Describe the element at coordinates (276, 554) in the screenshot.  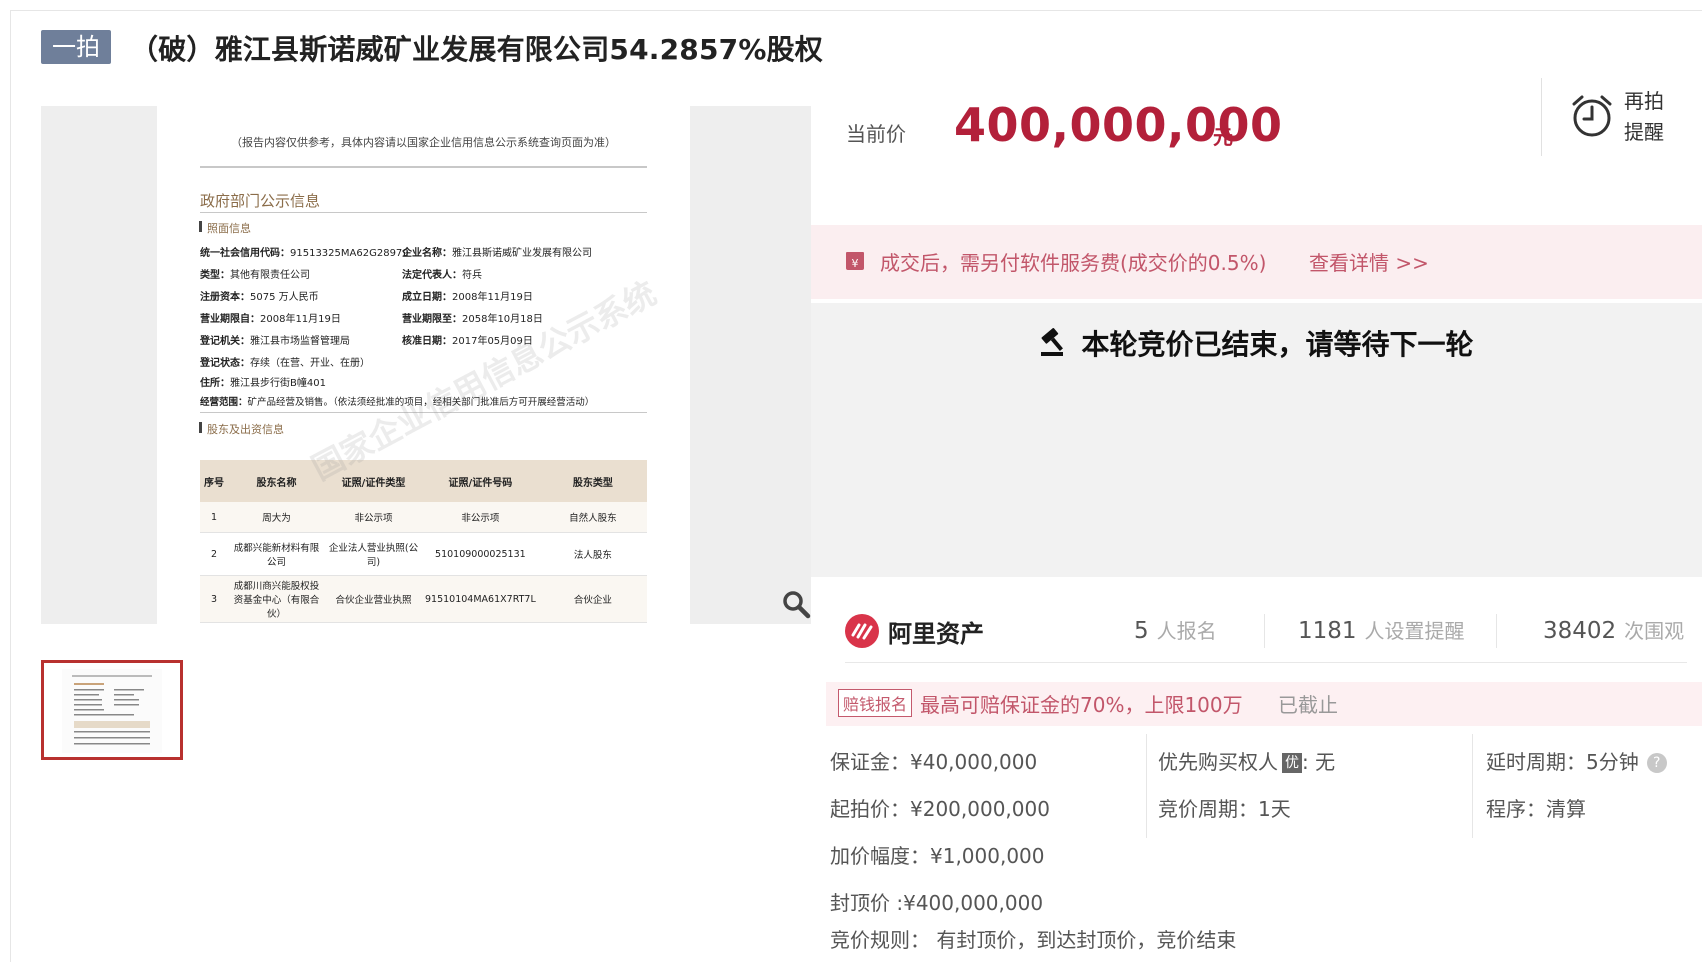
I see `table-cell: 成都兴能新材料有限公司` at that location.